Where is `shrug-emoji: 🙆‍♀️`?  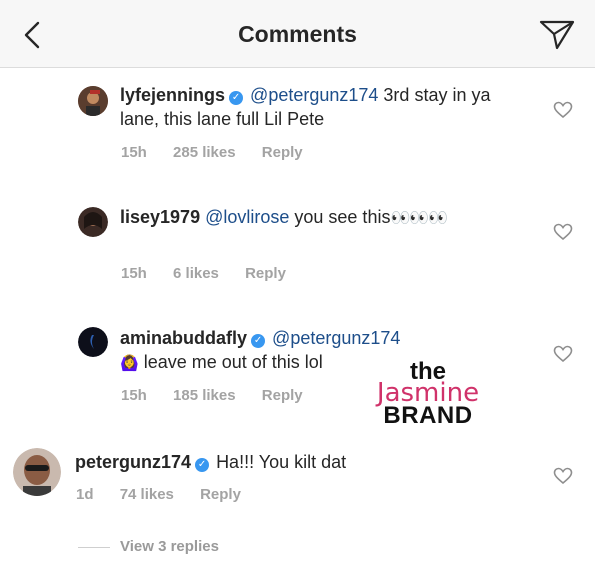
shrug-emoji: 🙆‍♀️ is located at coordinates (129, 363).